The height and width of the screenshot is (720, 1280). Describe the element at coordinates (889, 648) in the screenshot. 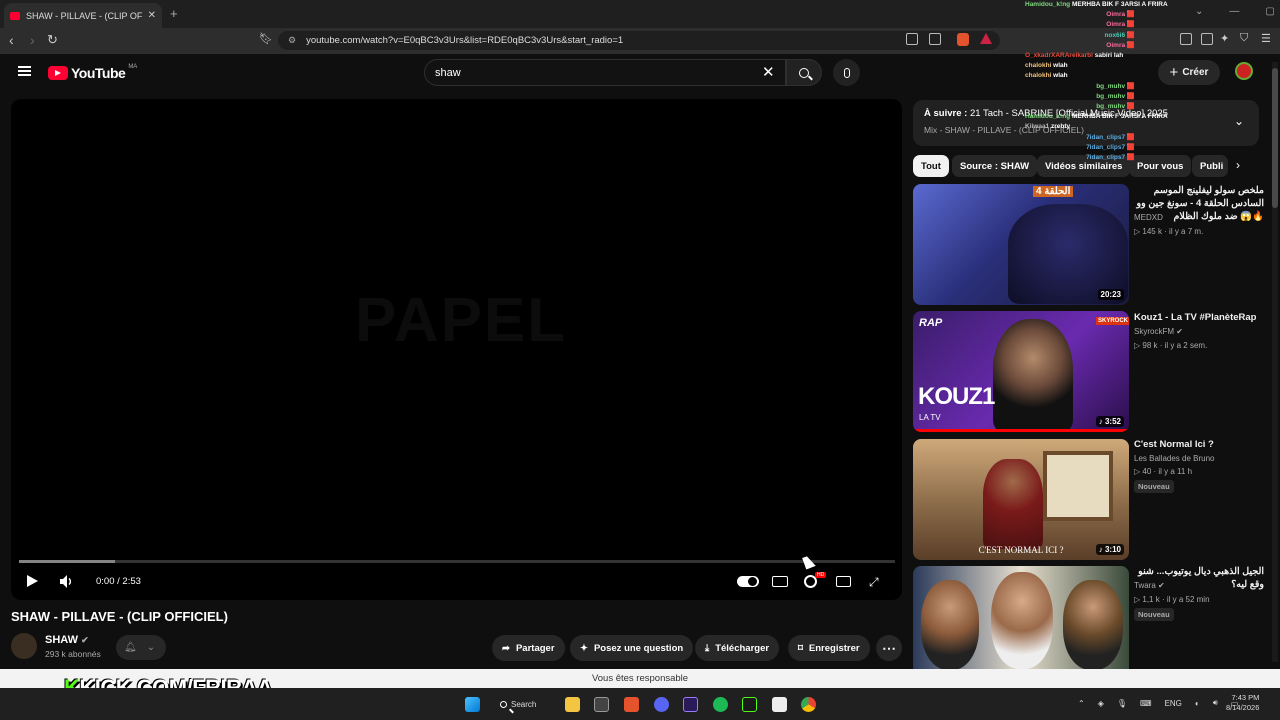

I see `more-actions-icon: ⋯` at that location.